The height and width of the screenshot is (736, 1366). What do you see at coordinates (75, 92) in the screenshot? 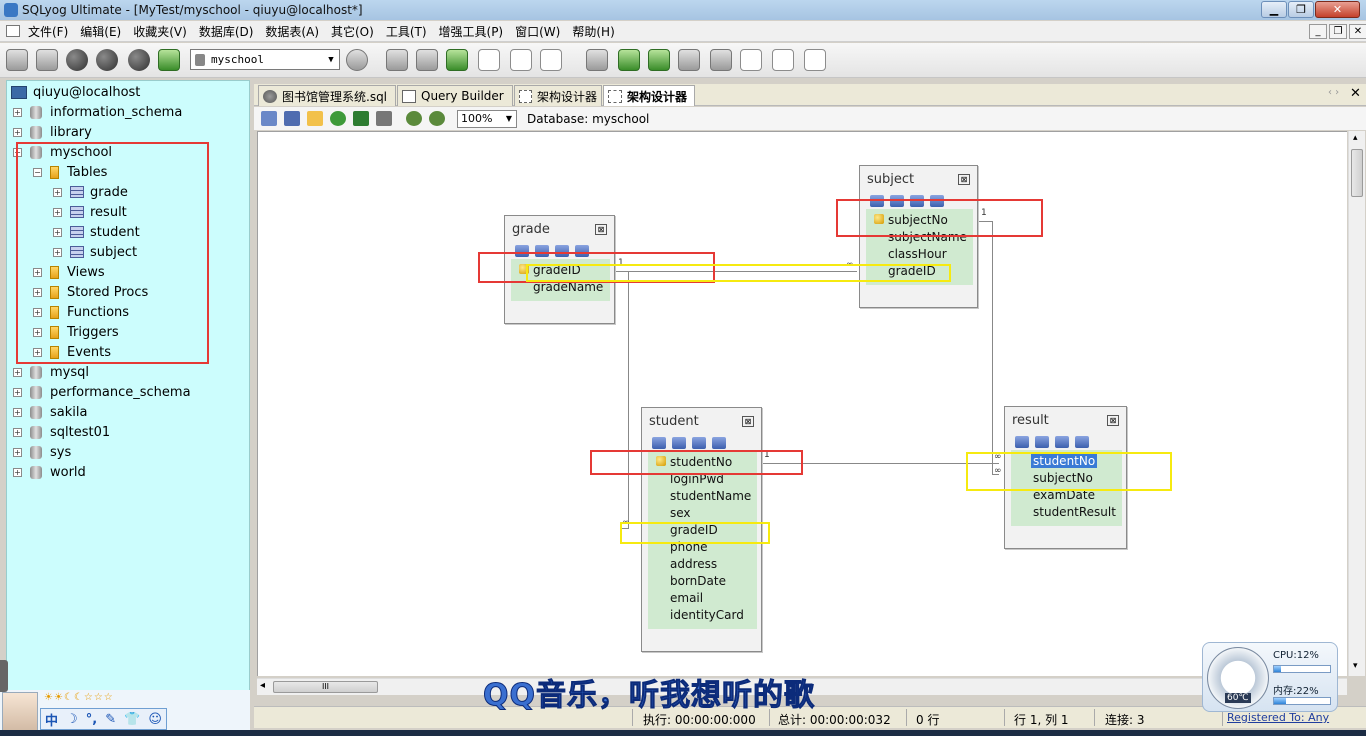
I see `tree-host: qiuyu@localhost` at bounding box center [75, 92].